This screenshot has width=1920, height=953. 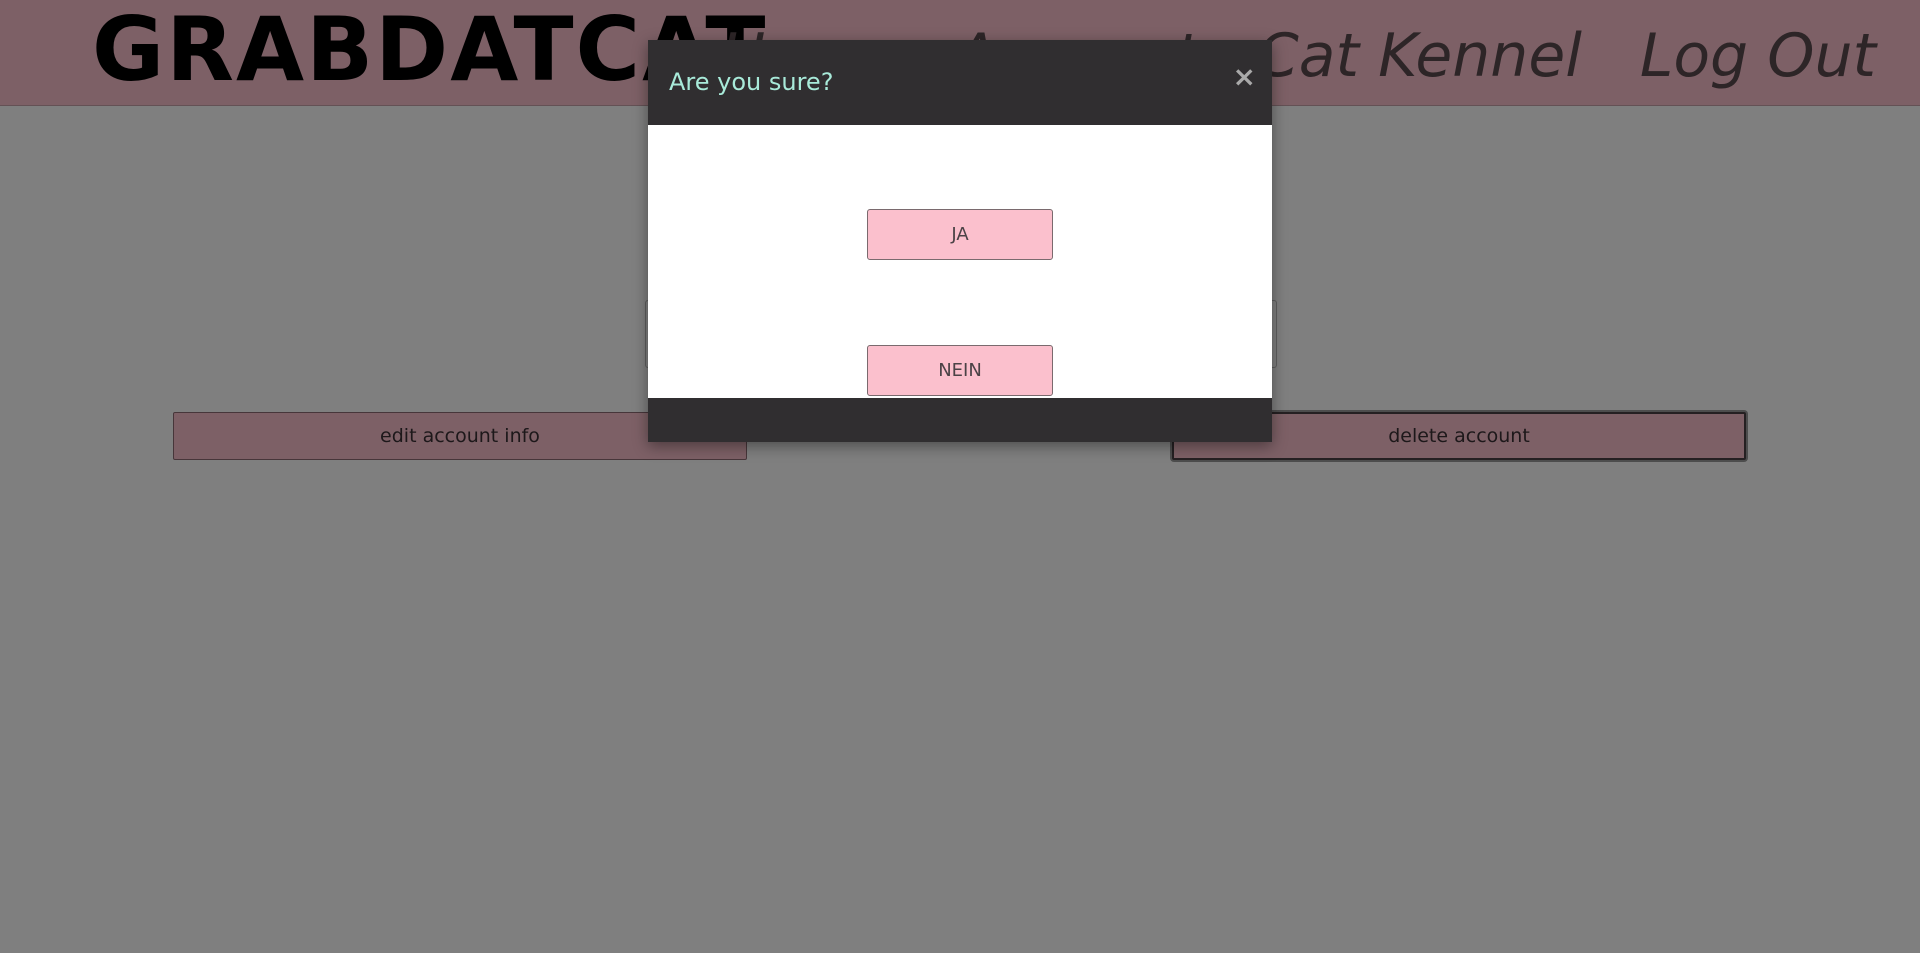 I want to click on dialog-footer, so click(x=960, y=420).